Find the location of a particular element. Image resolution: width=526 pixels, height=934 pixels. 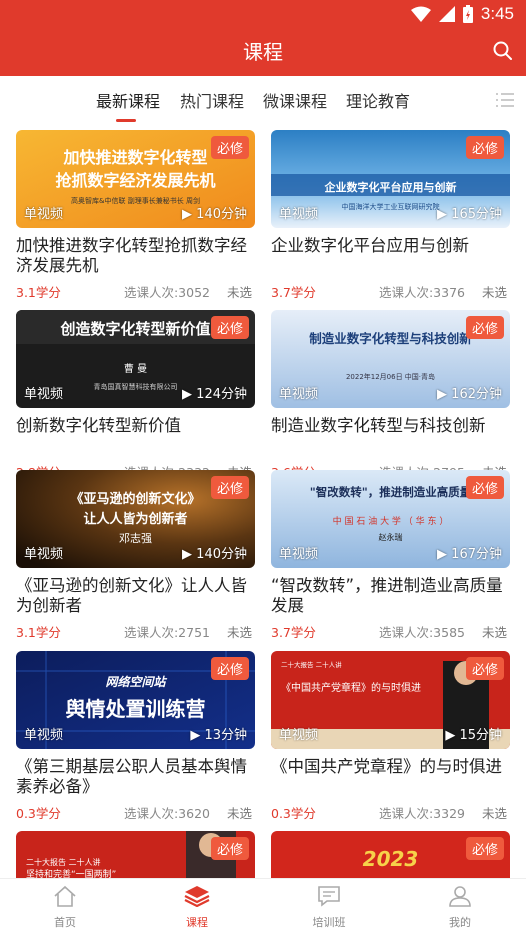

course-thumbnail: 二十大报告 二十人讲 坚持和完善“一国两制” 必修 is located at coordinates (135, 854).